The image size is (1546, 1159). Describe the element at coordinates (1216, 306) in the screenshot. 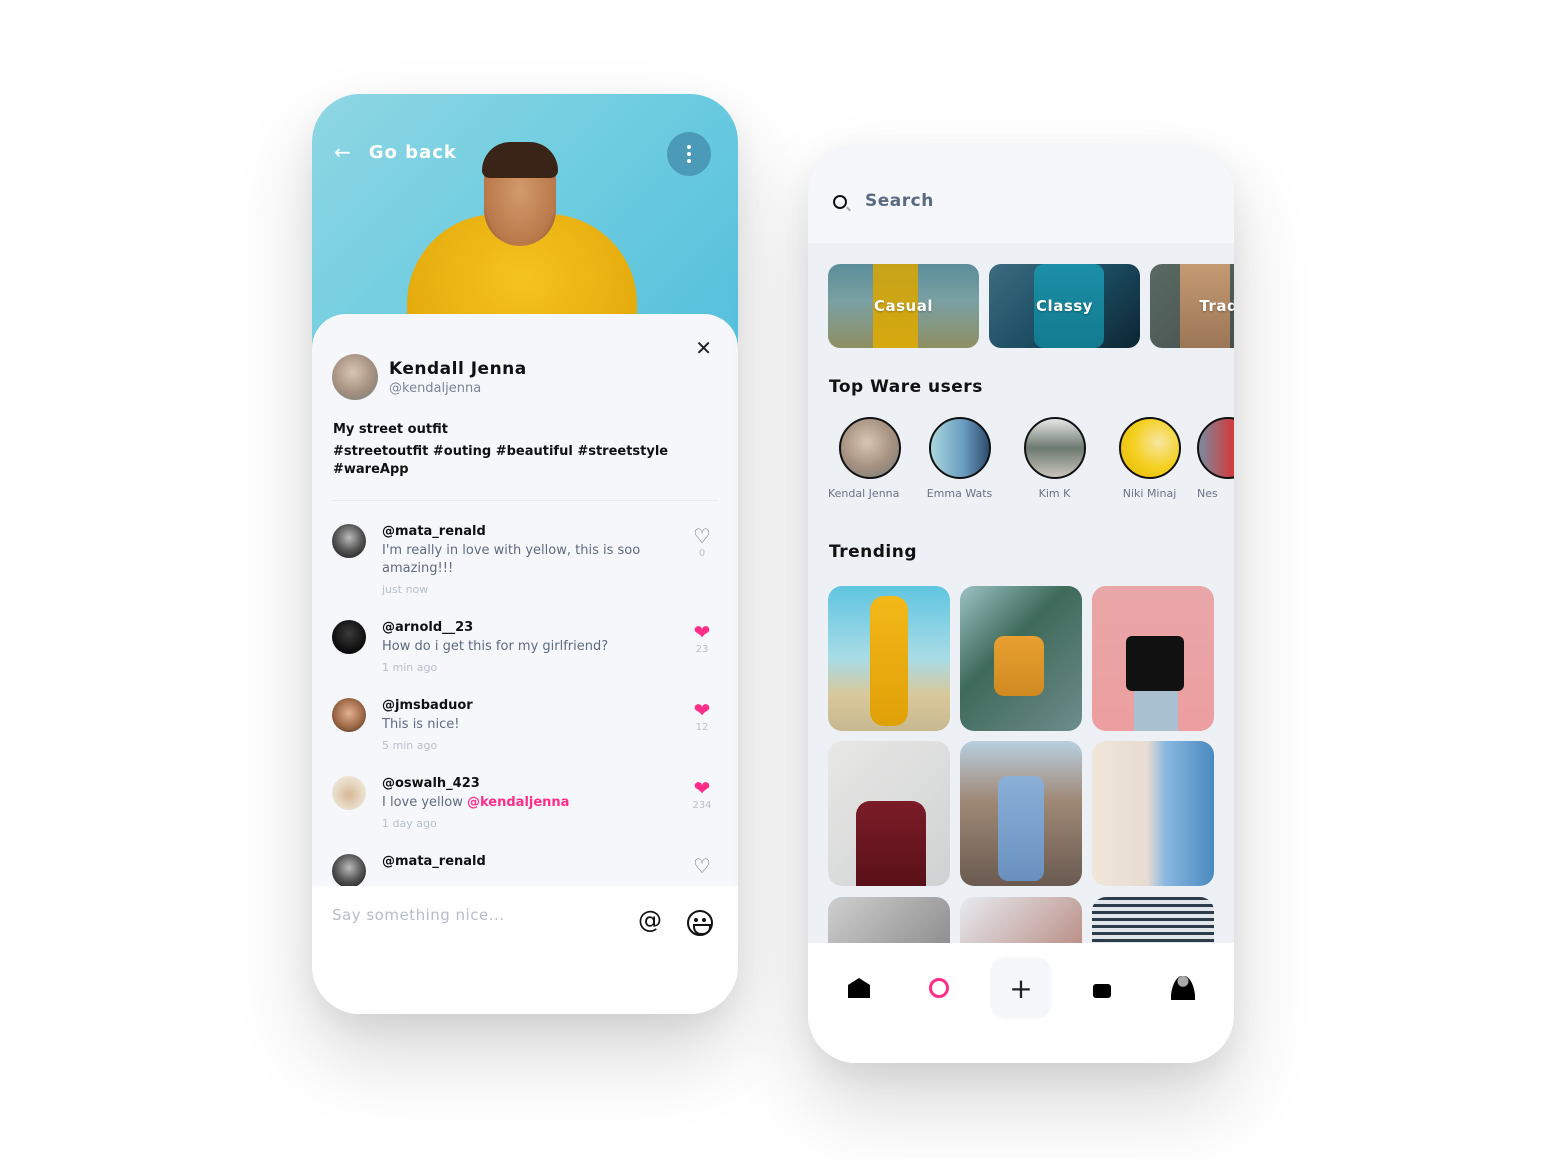

I see `category-label: Tradit` at that location.